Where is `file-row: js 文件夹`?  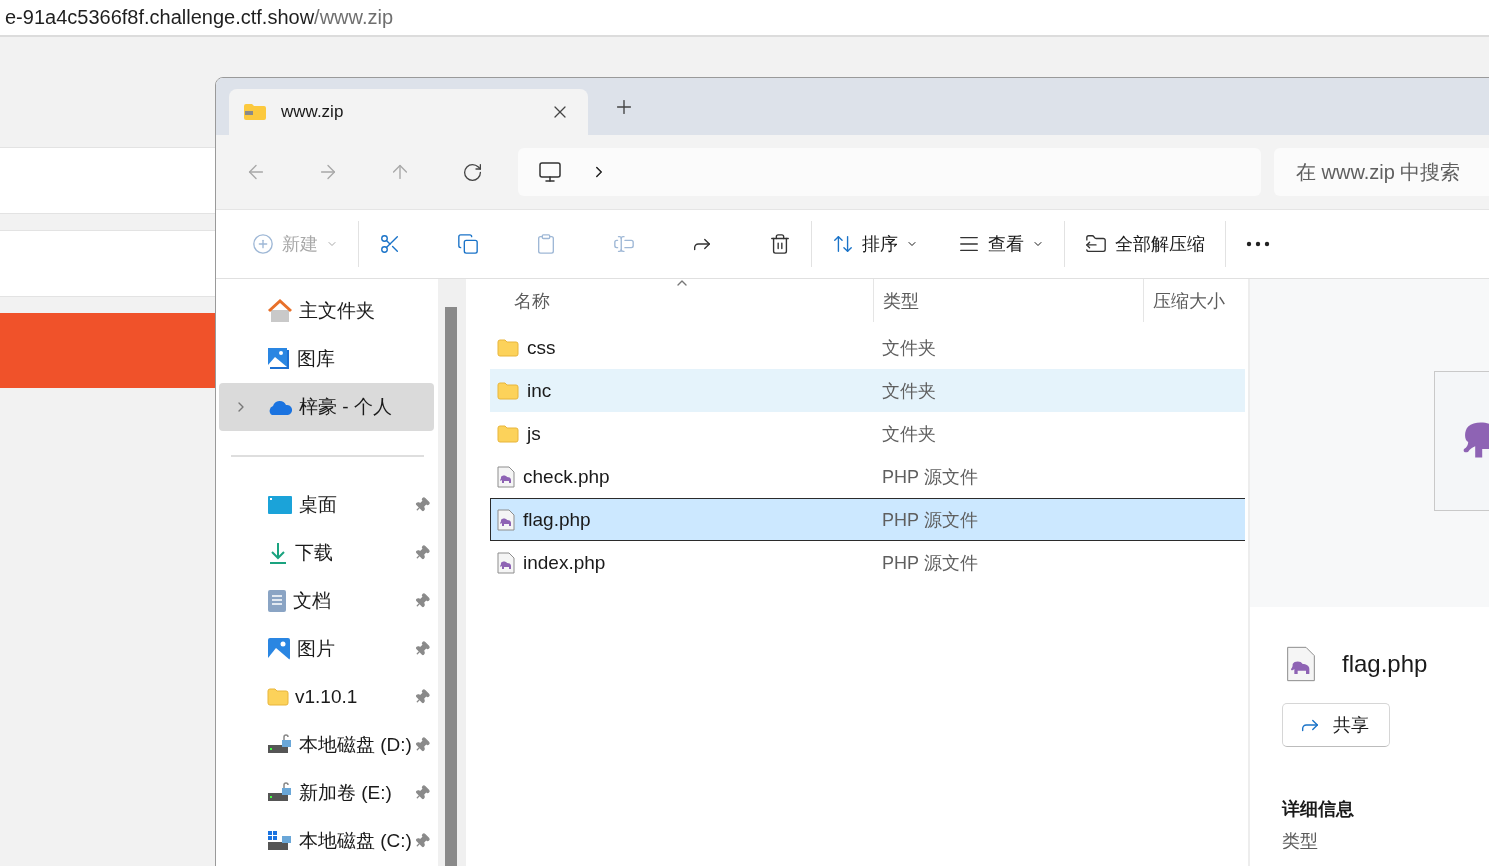 file-row: js 文件夹 is located at coordinates (867, 433).